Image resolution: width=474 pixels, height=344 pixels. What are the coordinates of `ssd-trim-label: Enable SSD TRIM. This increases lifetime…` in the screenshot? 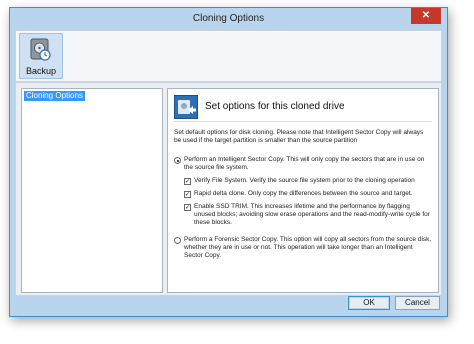 It's located at (312, 214).